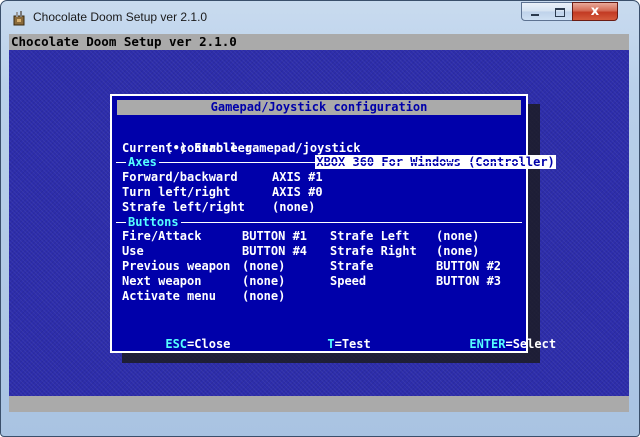 The width and height of the screenshot is (640, 437). What do you see at coordinates (180, 177) in the screenshot?
I see `axis-label-forward: Forward/backward` at bounding box center [180, 177].